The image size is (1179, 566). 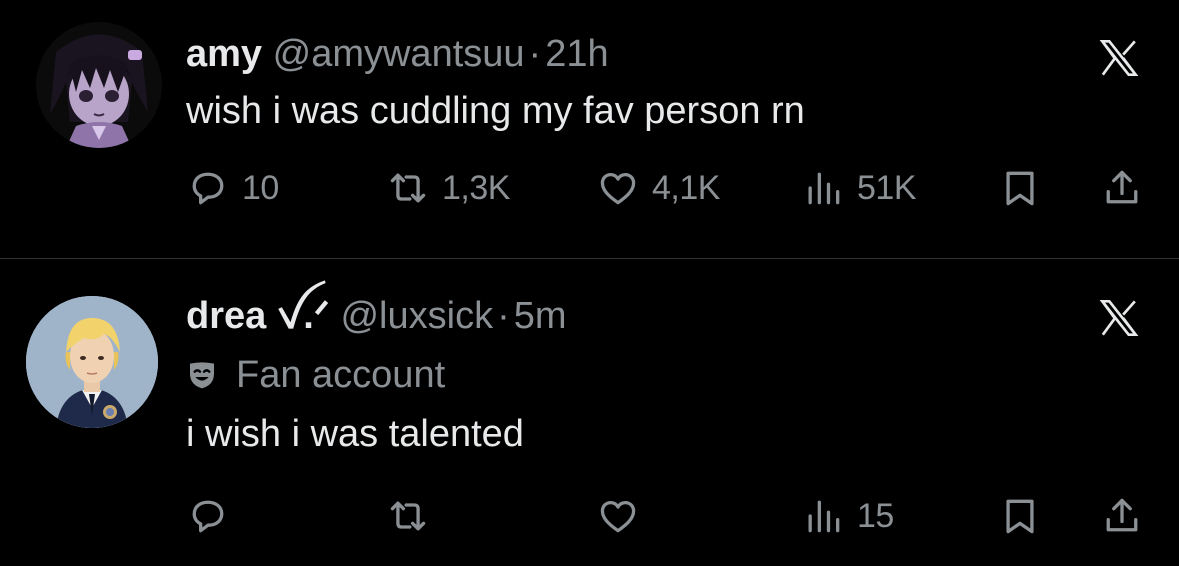 I want to click on tweet-text: i wish i was talented, so click(x=355, y=434).